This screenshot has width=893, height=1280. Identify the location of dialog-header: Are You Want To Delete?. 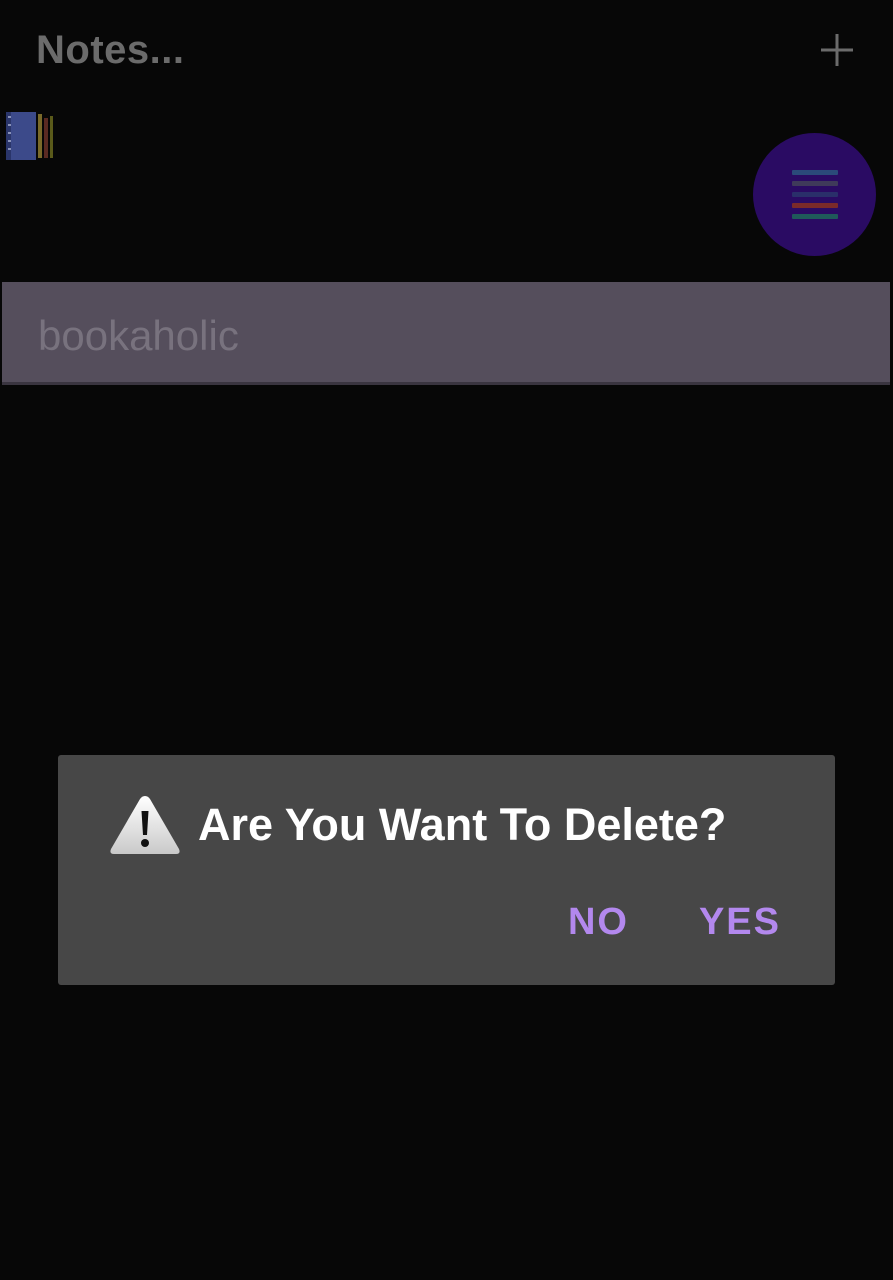
(417, 825).